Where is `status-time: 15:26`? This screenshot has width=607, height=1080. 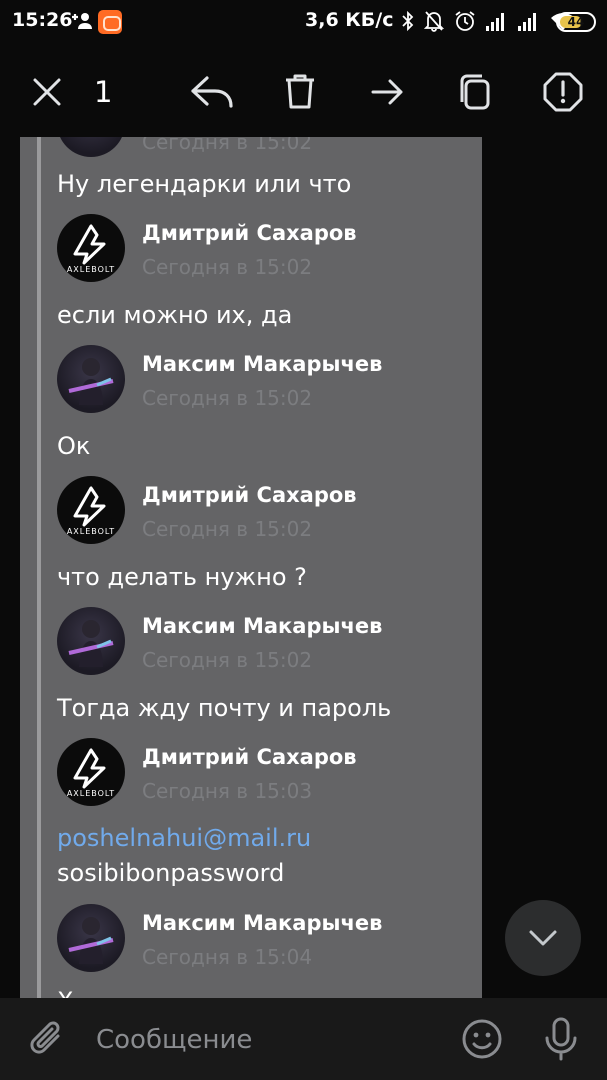 status-time: 15:26 is located at coordinates (42, 20).